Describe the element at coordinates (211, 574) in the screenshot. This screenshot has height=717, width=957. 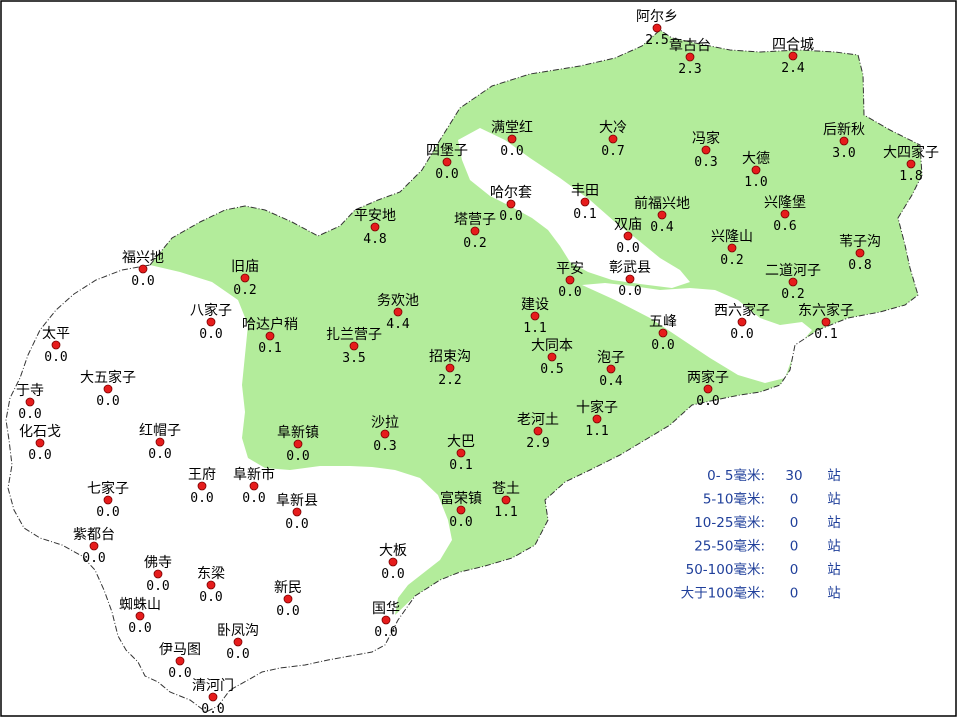
I see `station-name: 东梁` at that location.